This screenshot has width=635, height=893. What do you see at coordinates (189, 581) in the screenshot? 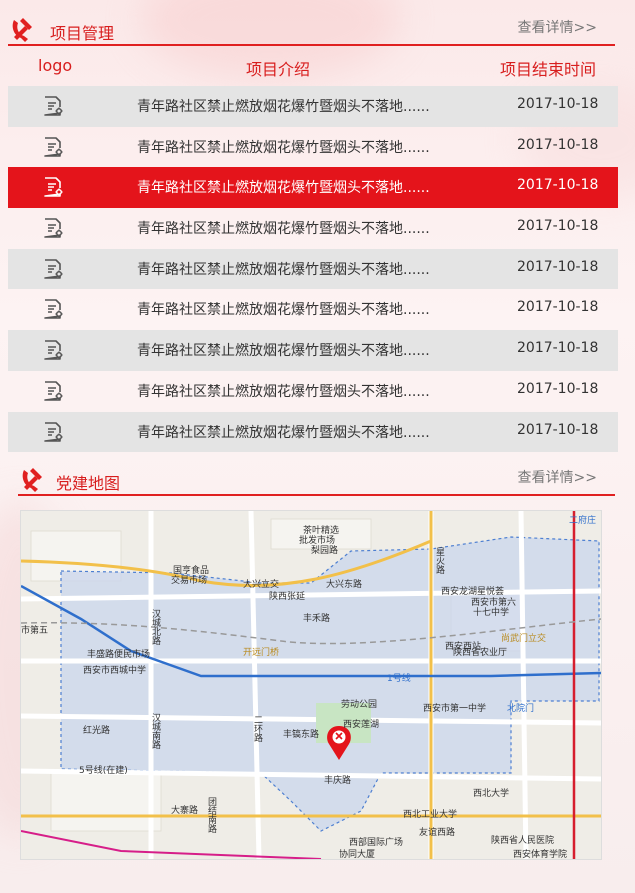
I see `map-label: 交易市场` at bounding box center [189, 581].